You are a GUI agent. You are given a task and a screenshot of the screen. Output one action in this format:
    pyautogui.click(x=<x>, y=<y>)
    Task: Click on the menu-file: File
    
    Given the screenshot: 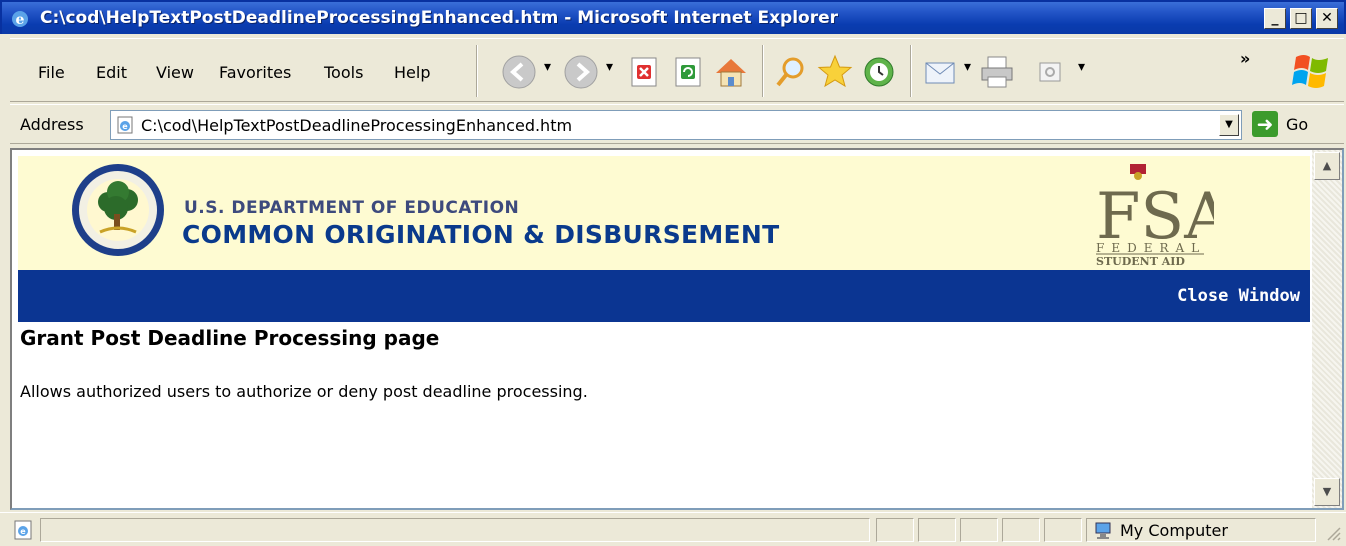 What is the action you would take?
    pyautogui.click(x=51, y=72)
    